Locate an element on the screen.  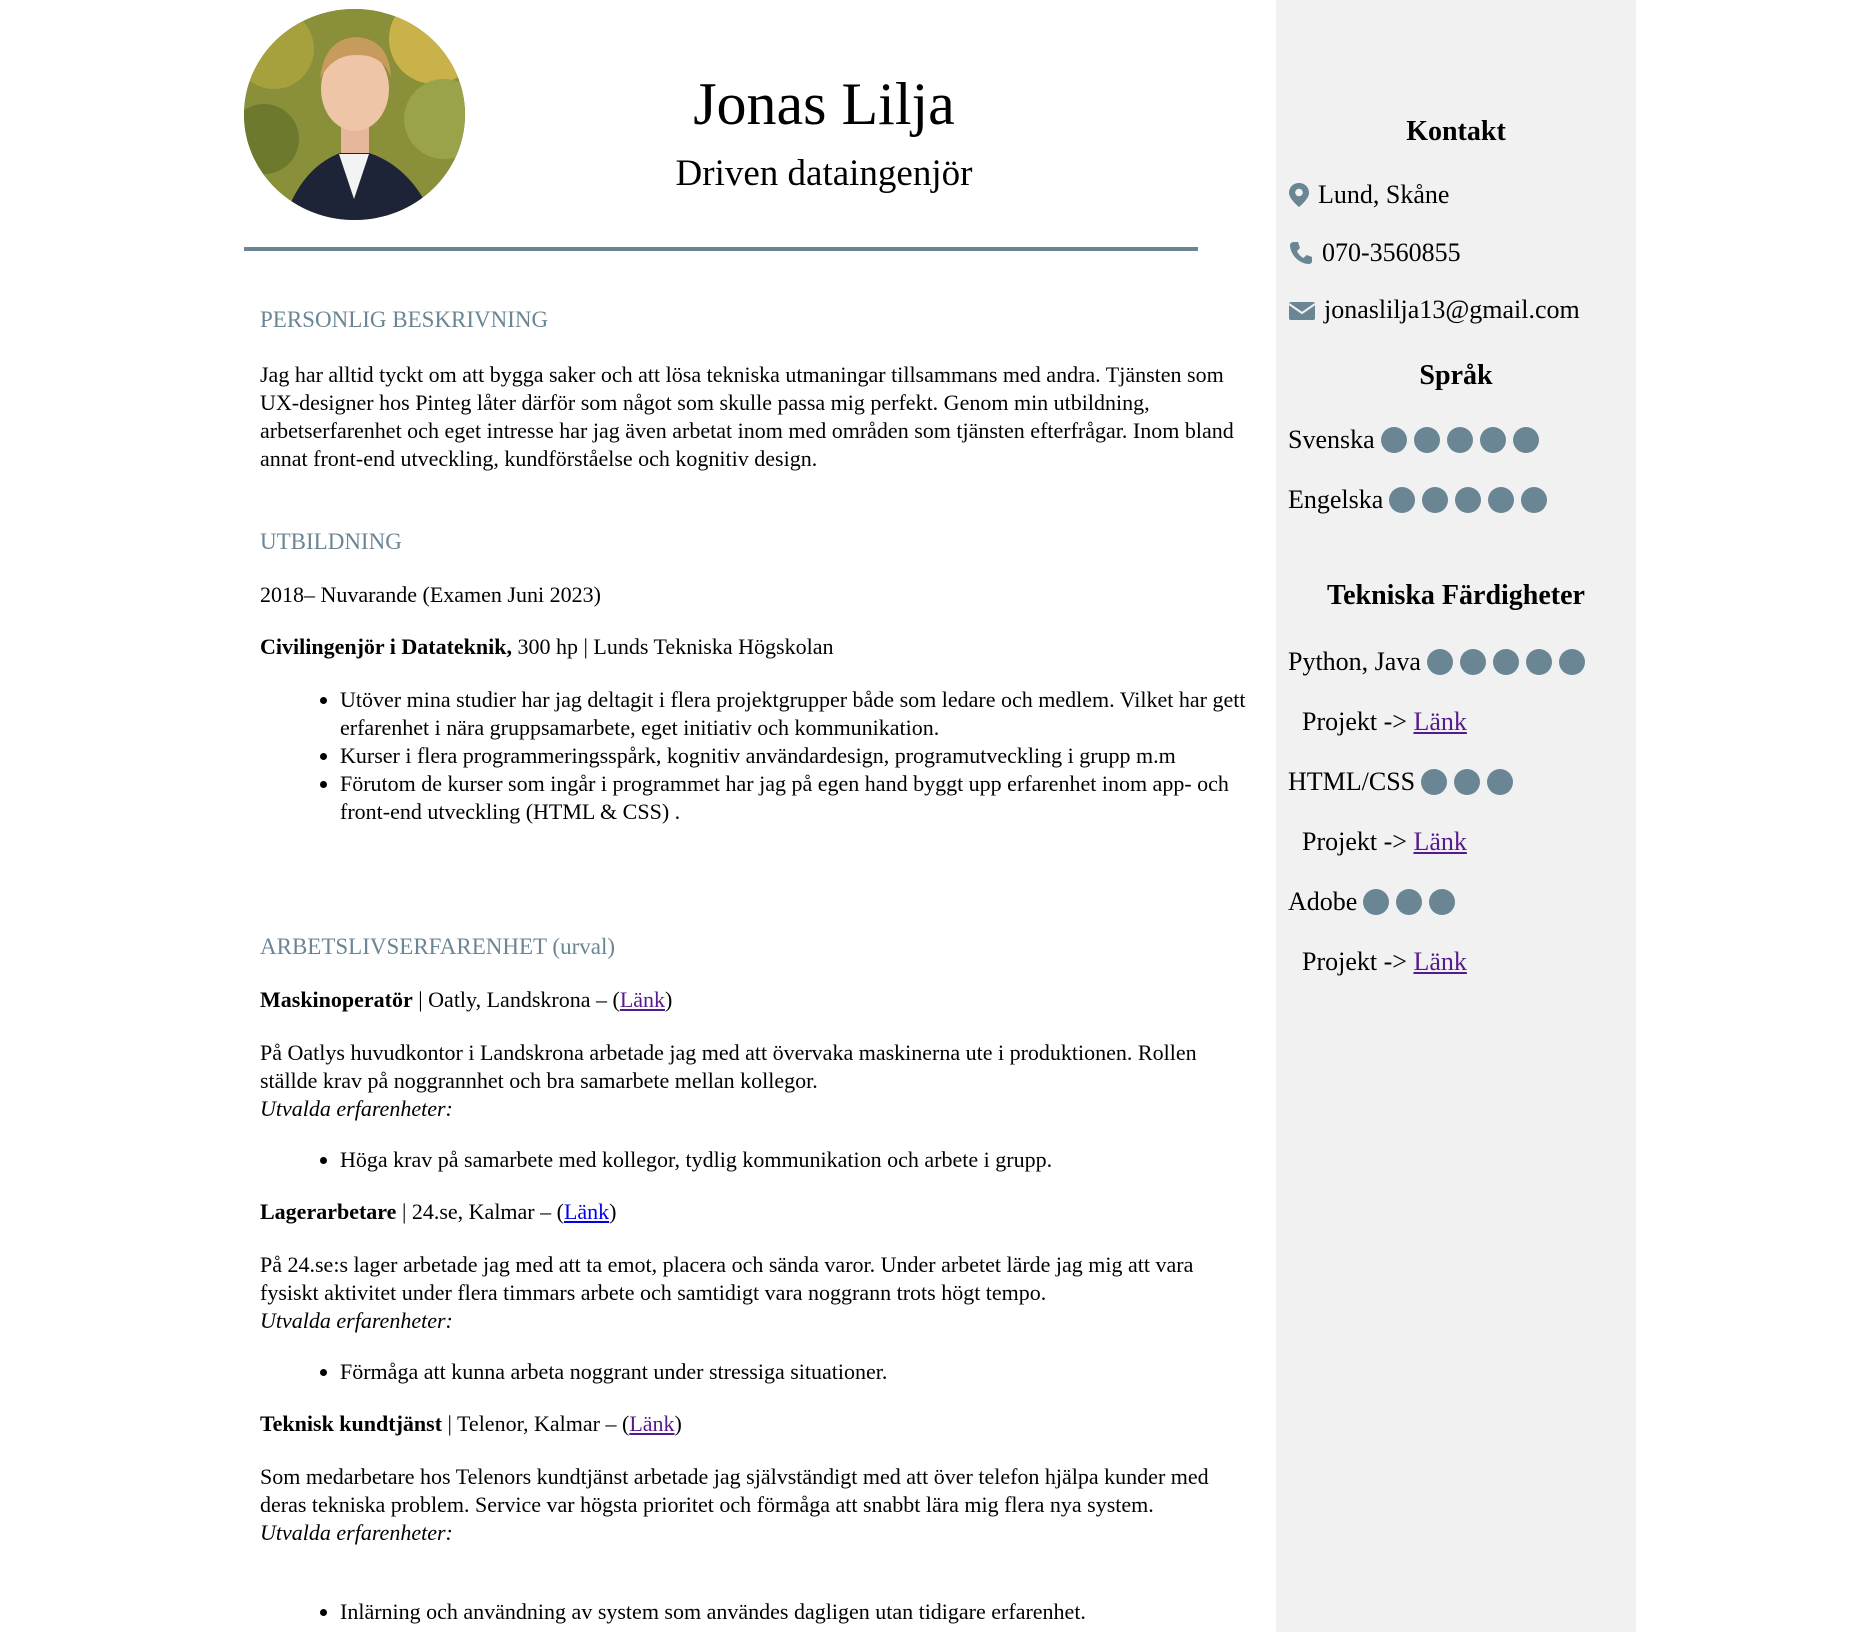
language-name: Engelska is located at coordinates (1336, 499).